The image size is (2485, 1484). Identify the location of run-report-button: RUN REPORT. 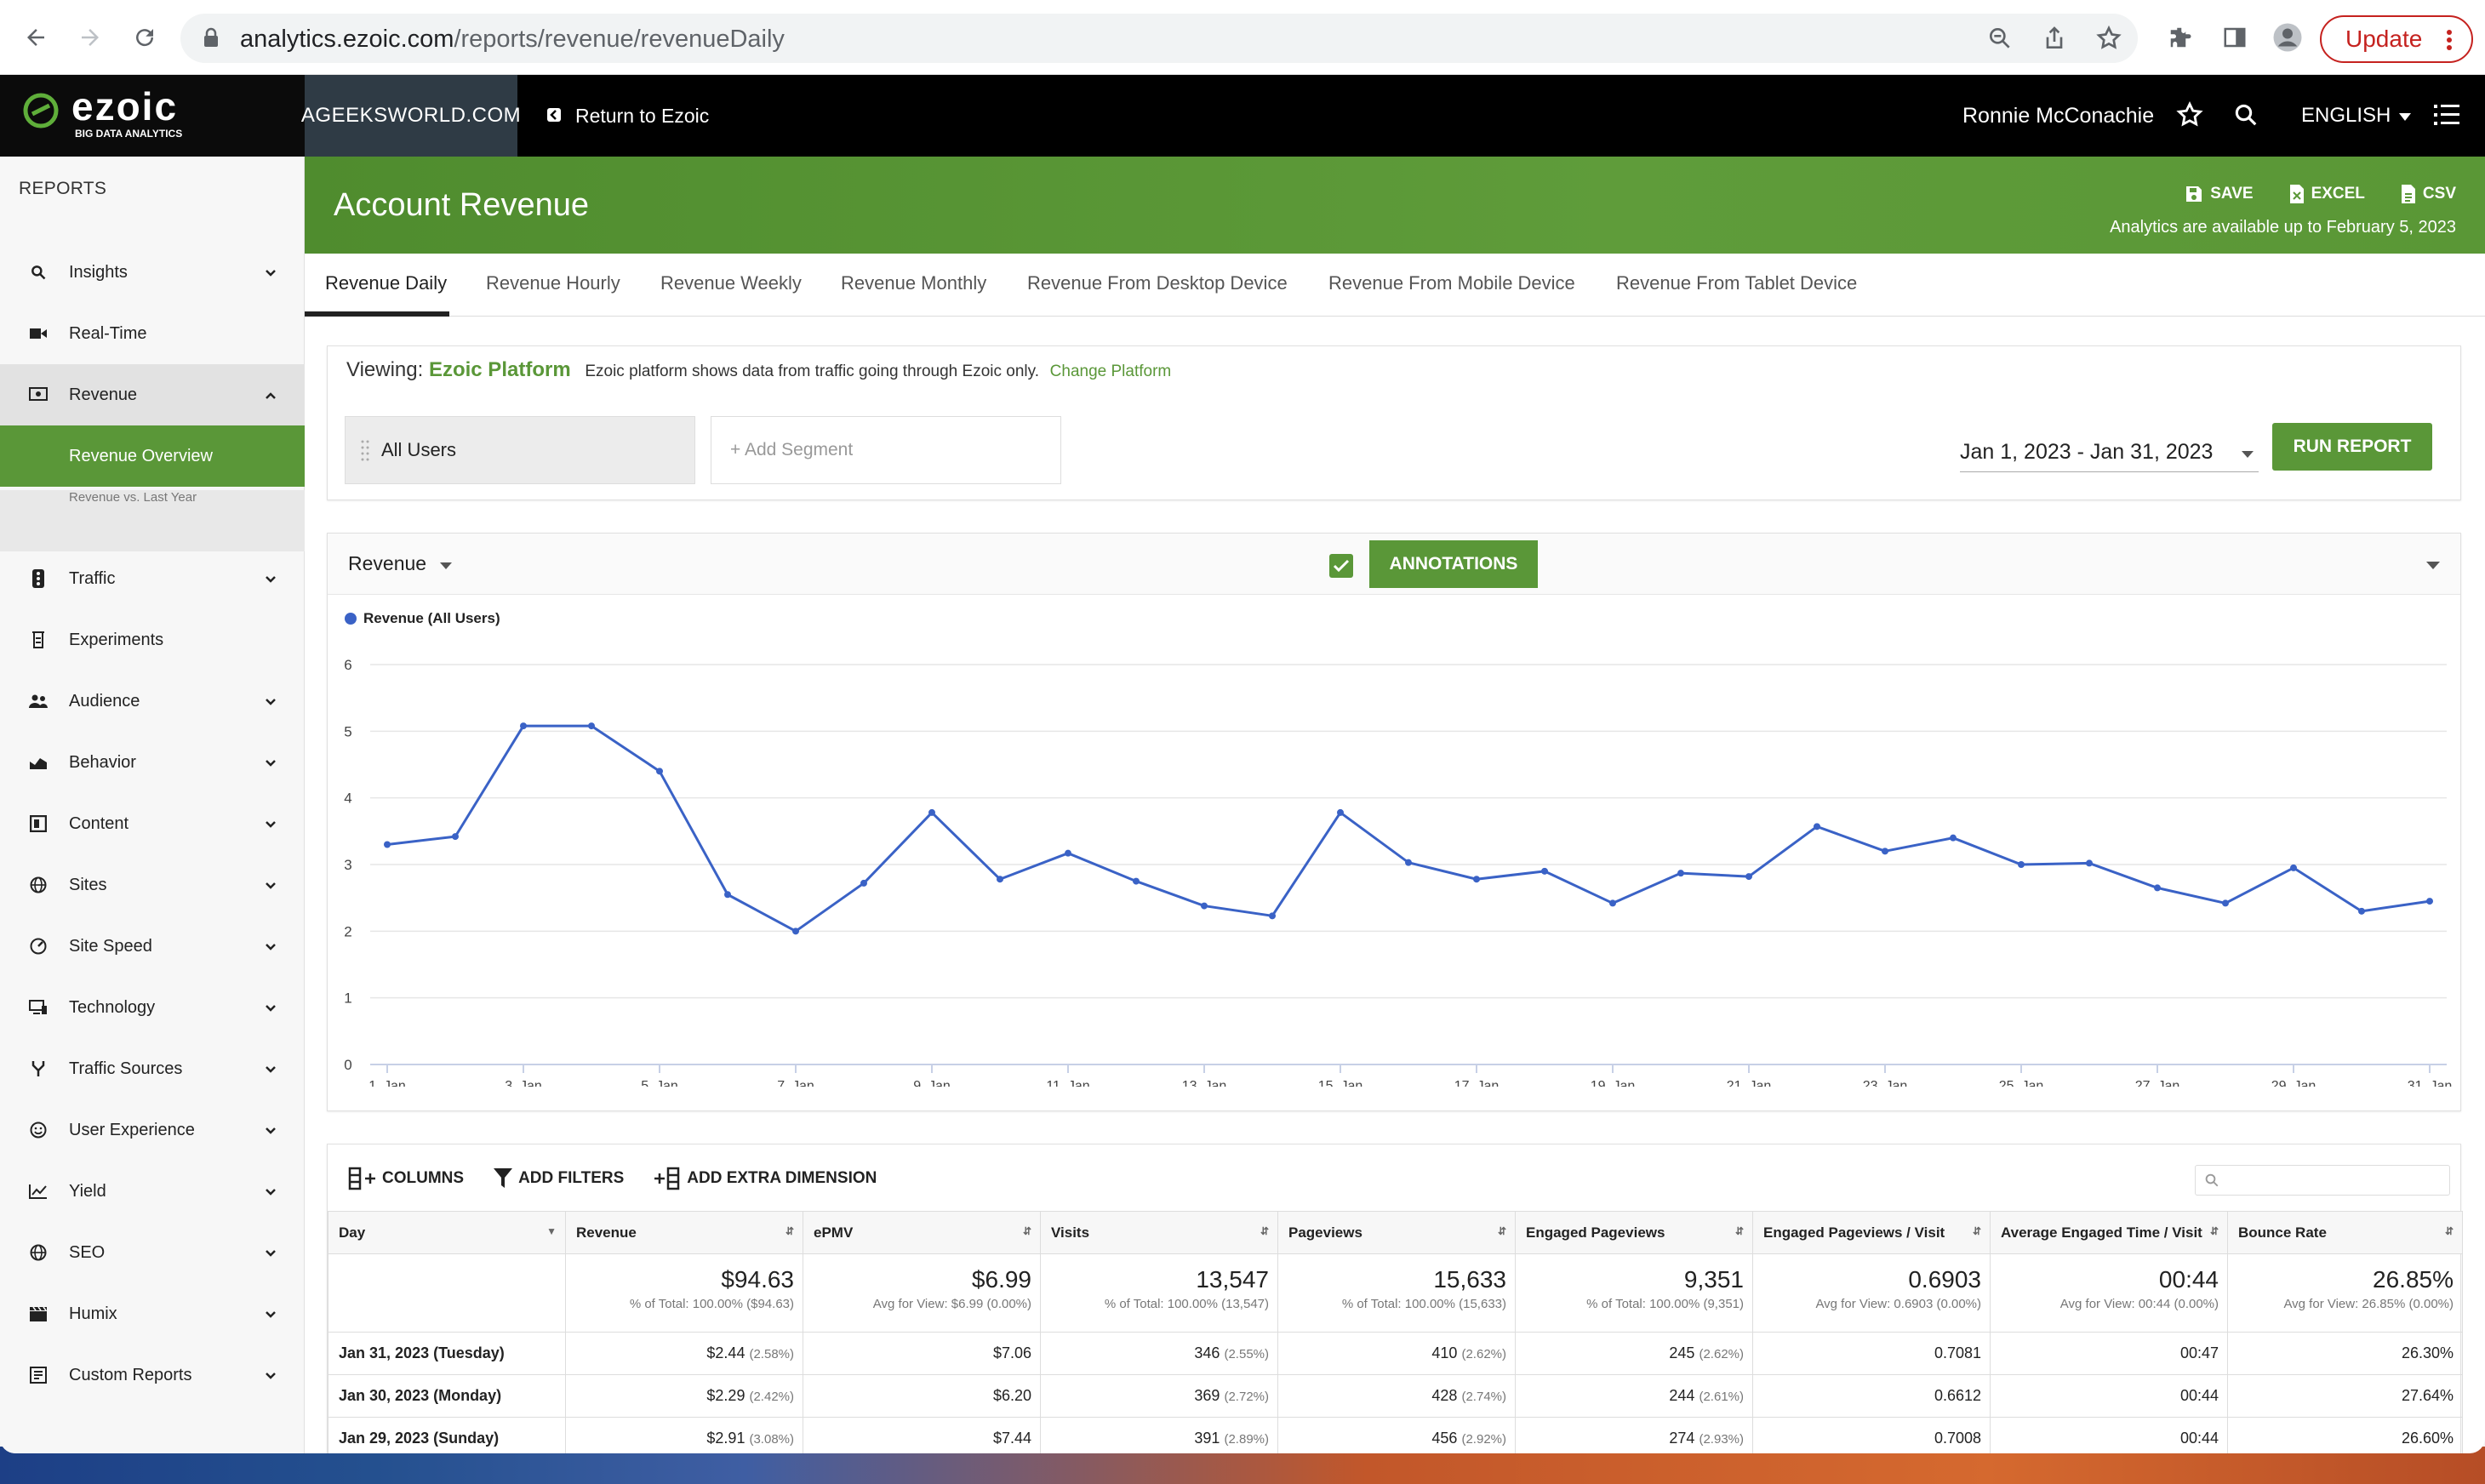
(2352, 447).